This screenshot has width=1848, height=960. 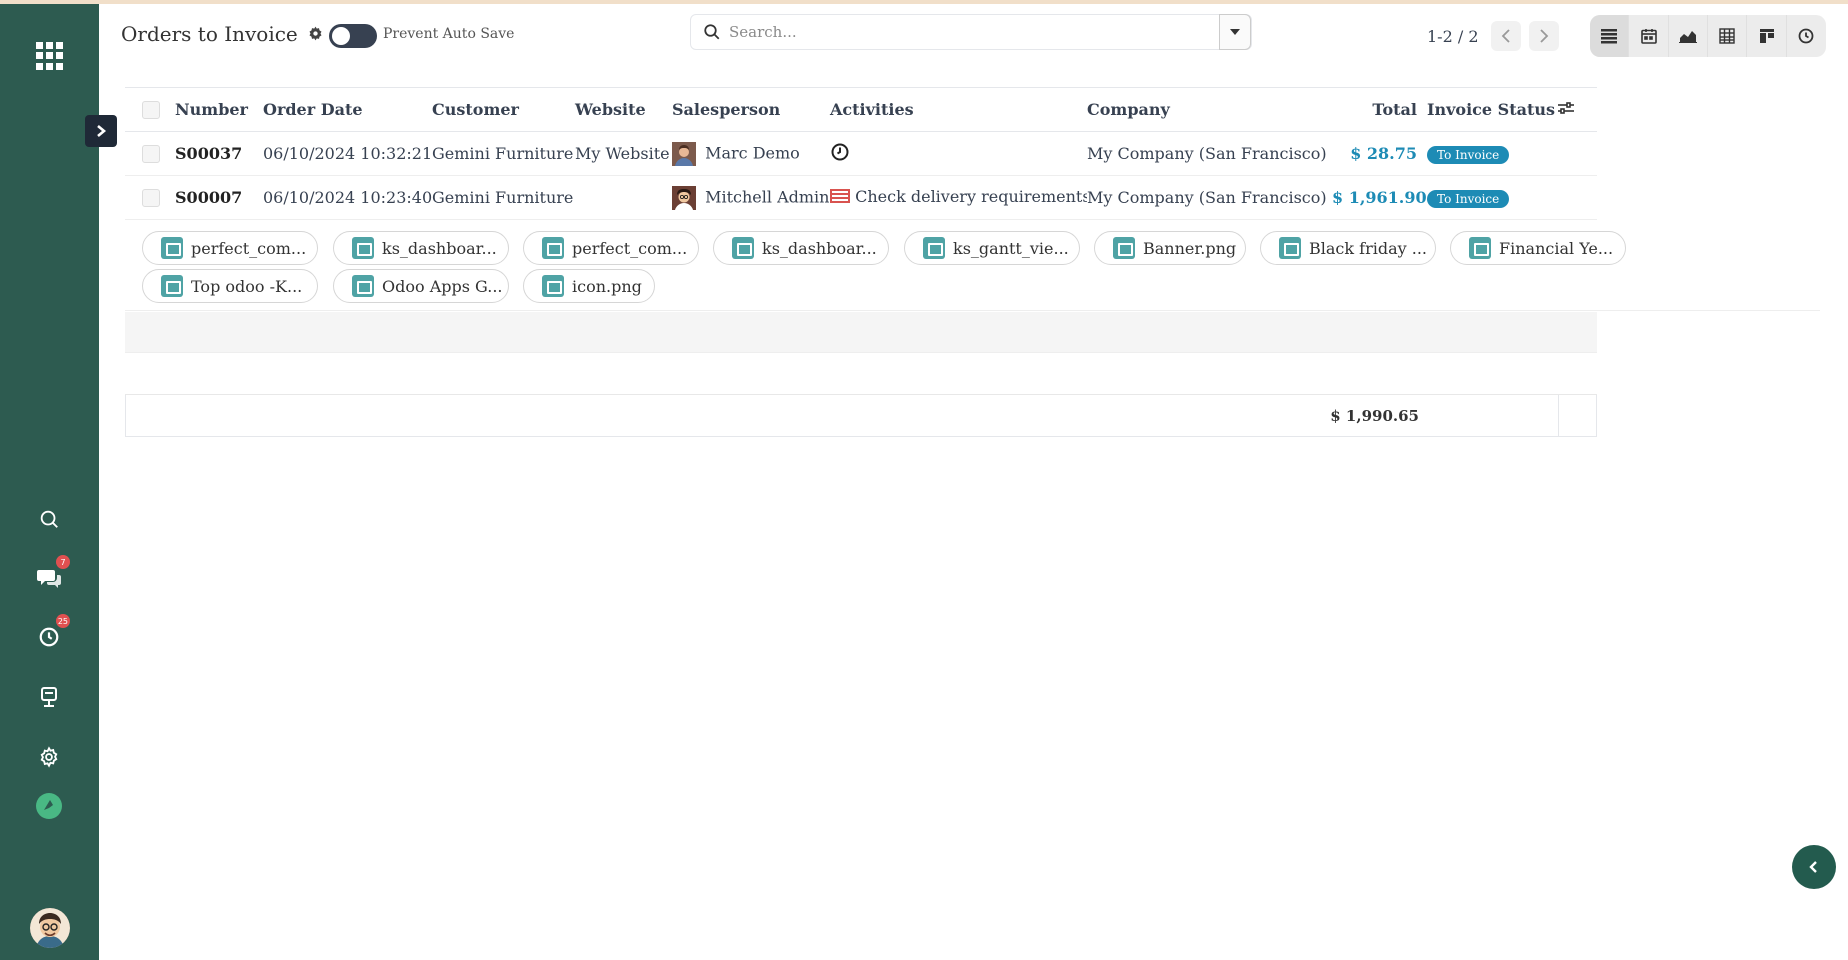 I want to click on collapse-panel-button, so click(x=1814, y=867).